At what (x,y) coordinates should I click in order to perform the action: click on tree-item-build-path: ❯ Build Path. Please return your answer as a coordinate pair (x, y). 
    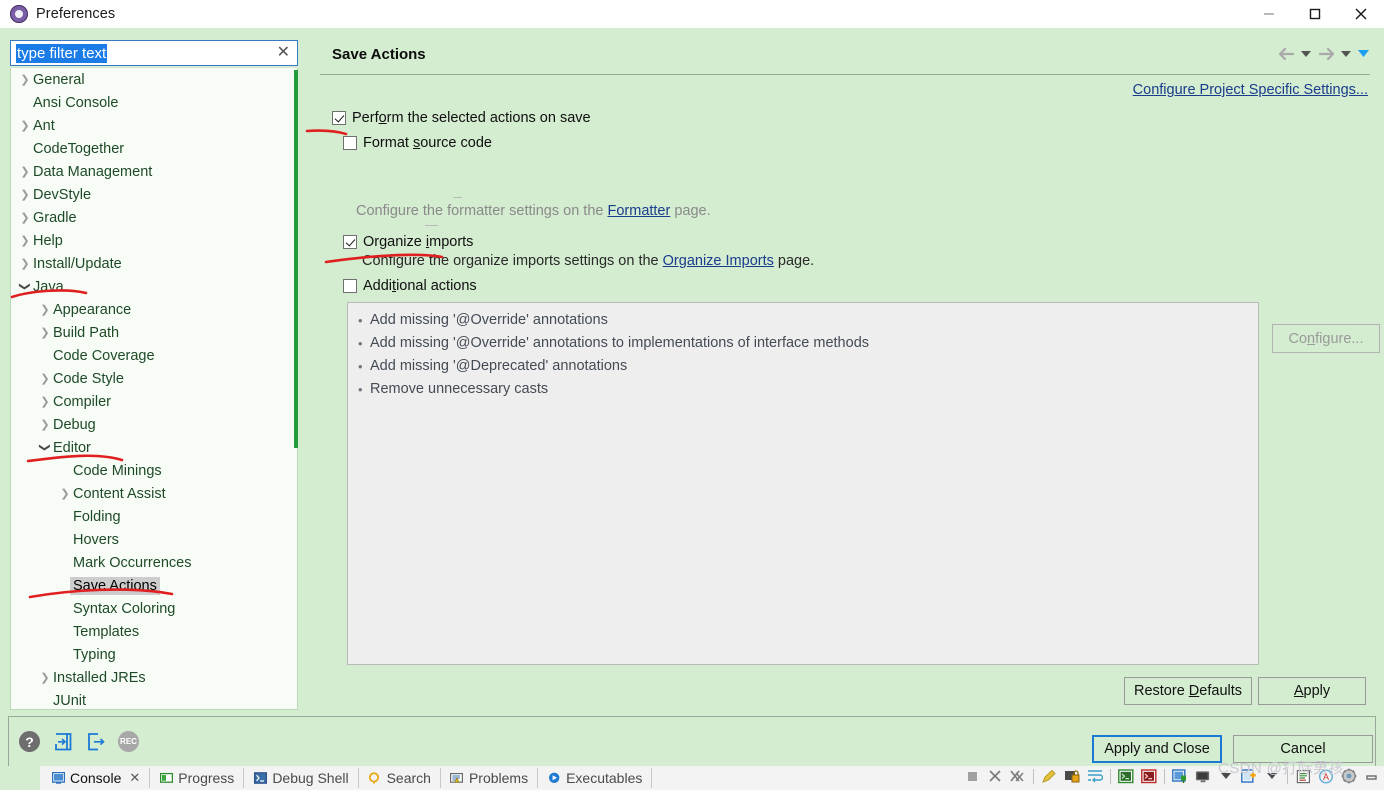
    Looking at the image, I should click on (154, 332).